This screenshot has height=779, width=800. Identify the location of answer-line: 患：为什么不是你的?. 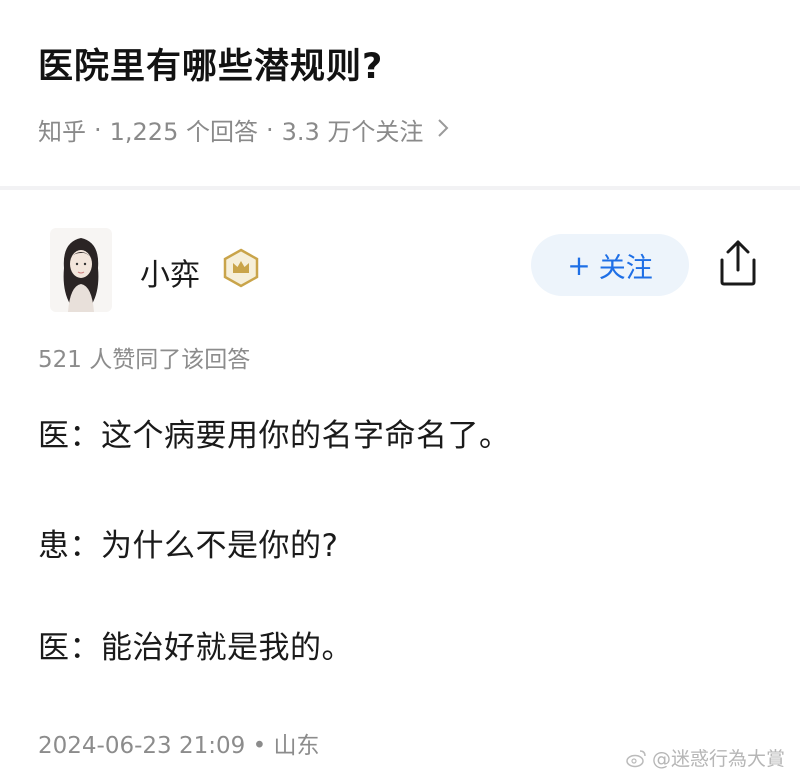
(188, 546).